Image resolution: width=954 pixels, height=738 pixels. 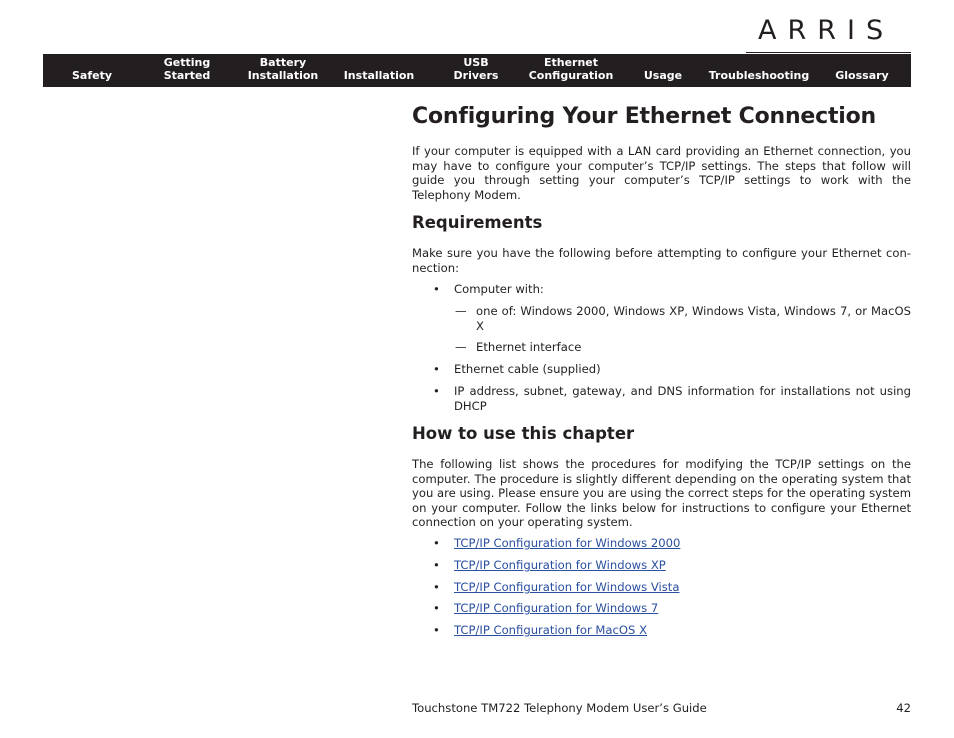 I want to click on link-macos-x: TCP/IP Configuration for MacOS X, so click(x=550, y=630).